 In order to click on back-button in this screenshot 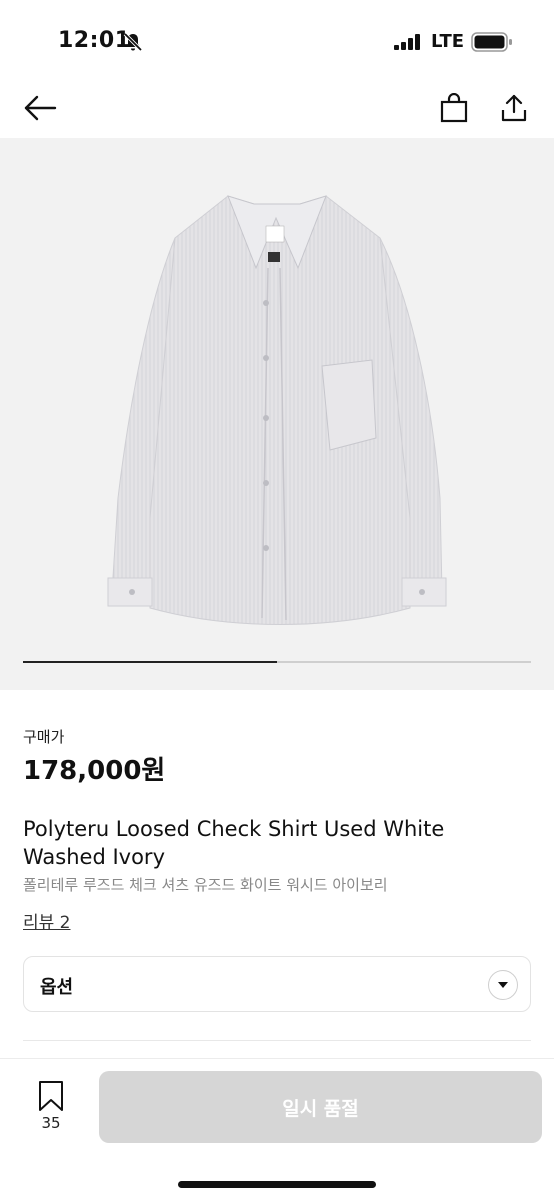, I will do `click(40, 108)`.